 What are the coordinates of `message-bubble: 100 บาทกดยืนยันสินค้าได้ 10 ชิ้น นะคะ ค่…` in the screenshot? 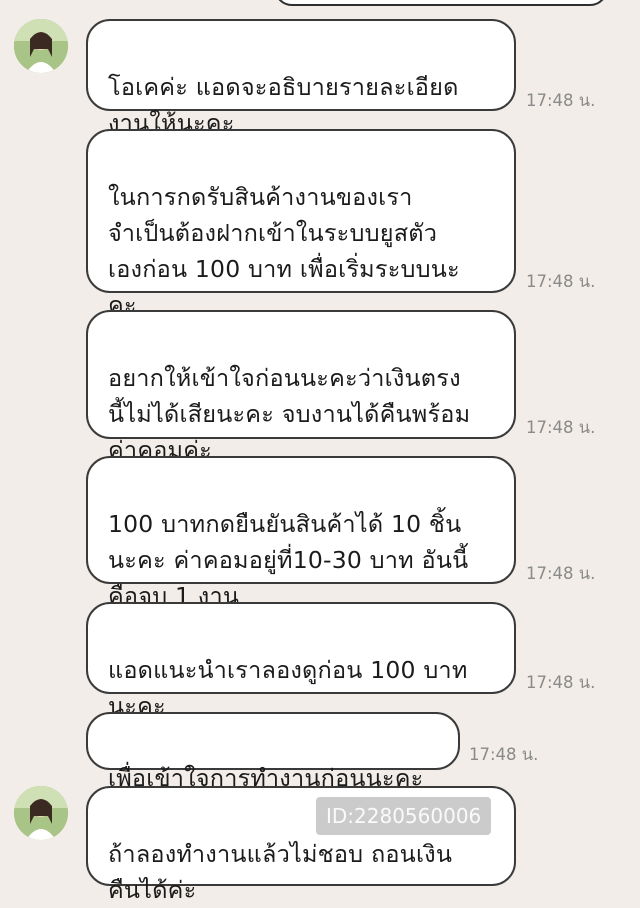 It's located at (301, 533).